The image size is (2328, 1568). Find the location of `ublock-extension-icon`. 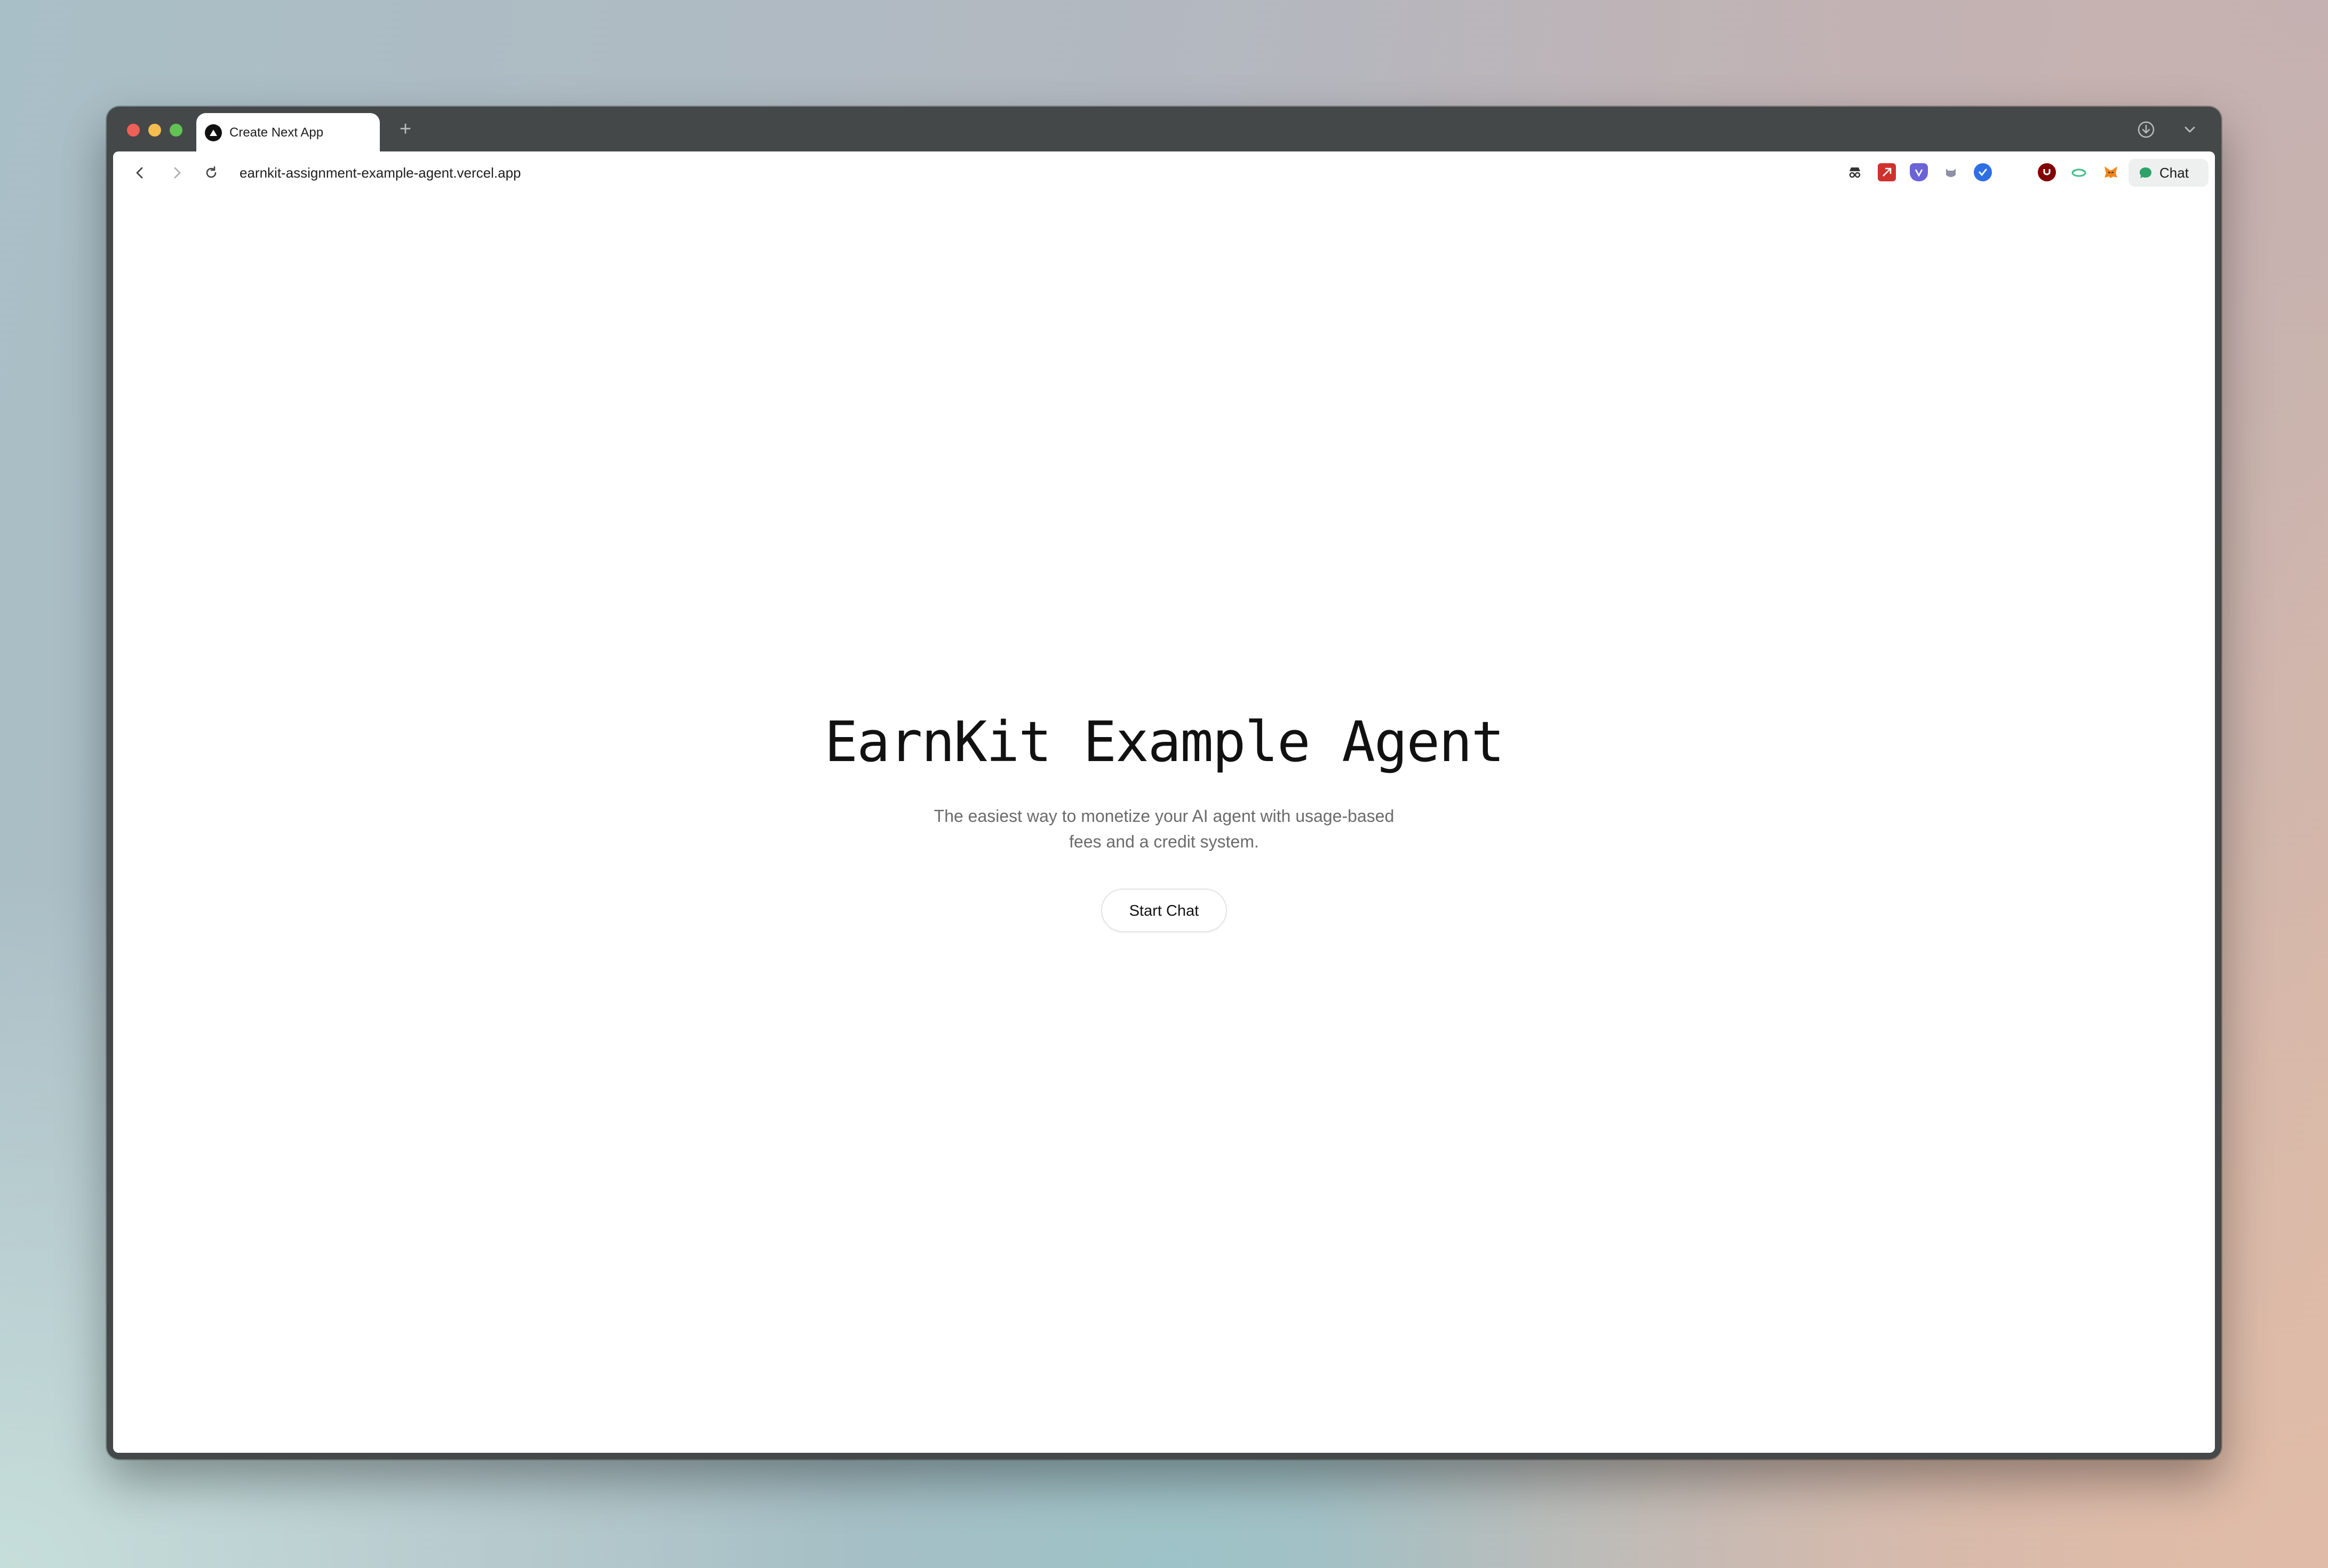

ublock-extension-icon is located at coordinates (2047, 172).